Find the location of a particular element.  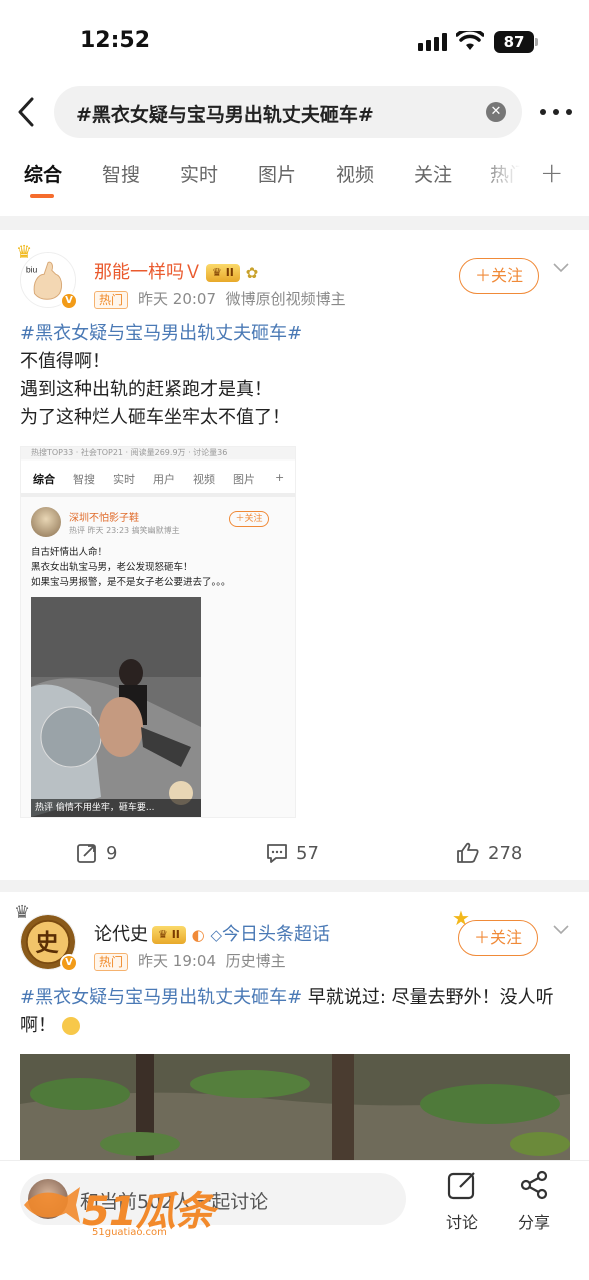

avatar: biu ♛ V is located at coordinates (47, 276).